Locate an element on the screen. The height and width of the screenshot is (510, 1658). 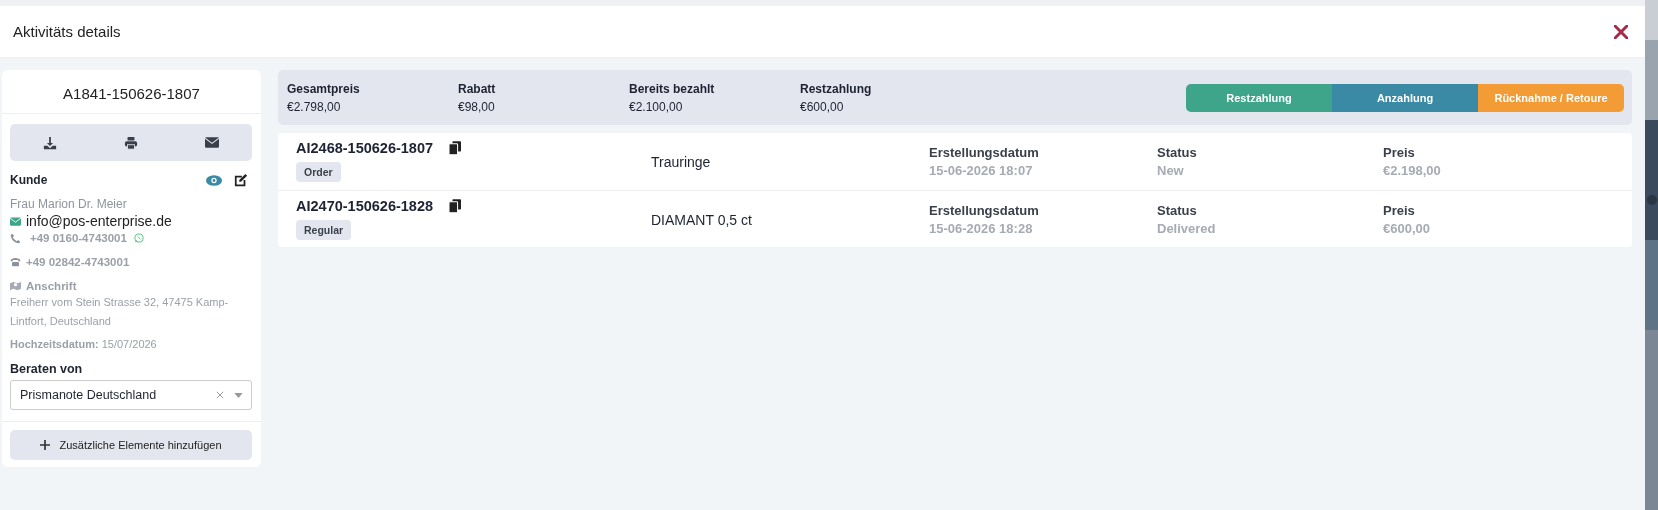
summary-label: Rabatt is located at coordinates (477, 88).